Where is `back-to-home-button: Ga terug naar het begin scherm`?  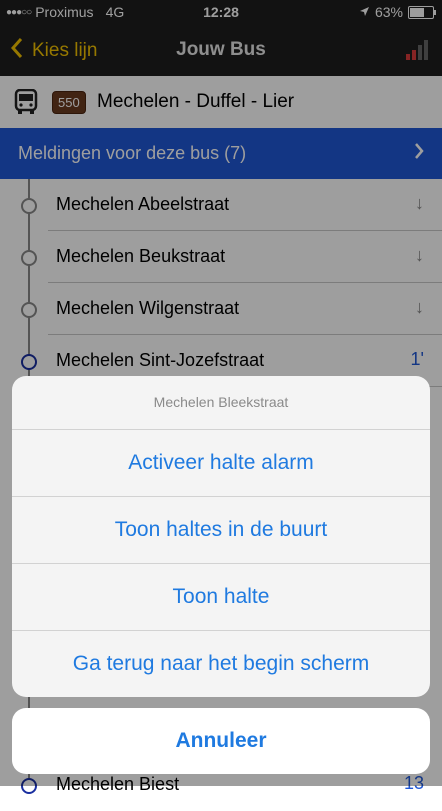 back-to-home-button: Ga terug naar het begin scherm is located at coordinates (221, 664).